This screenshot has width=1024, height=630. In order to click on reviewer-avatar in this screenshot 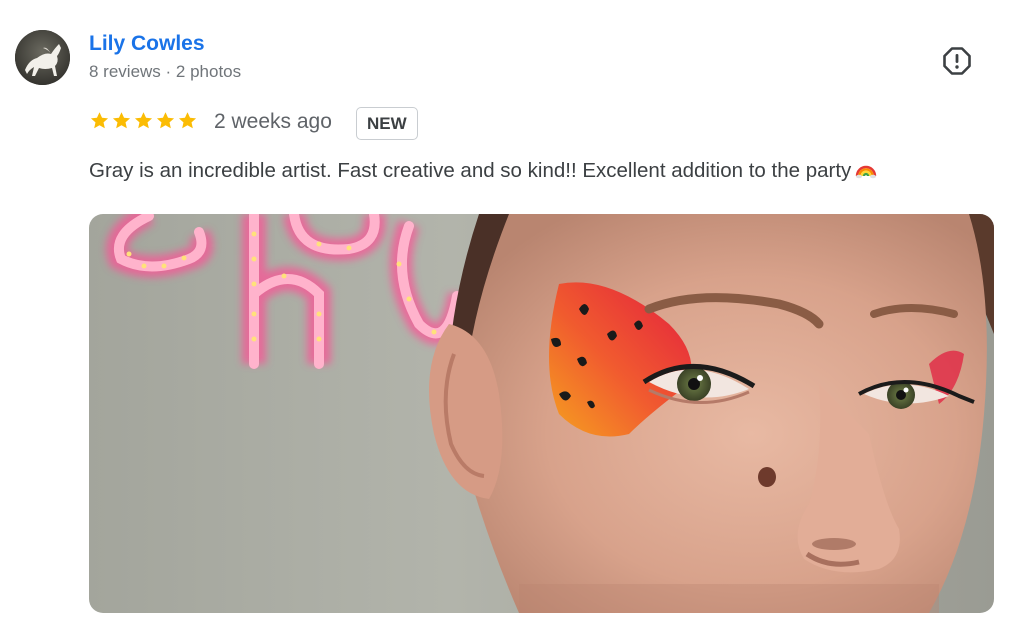, I will do `click(42, 57)`.